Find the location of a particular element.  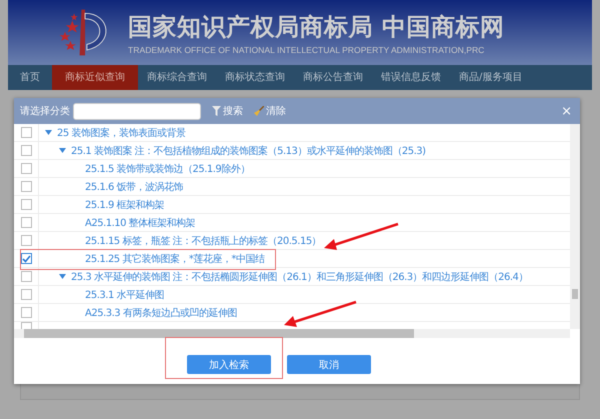

add-to-search-button: 加入检索 is located at coordinates (229, 364).